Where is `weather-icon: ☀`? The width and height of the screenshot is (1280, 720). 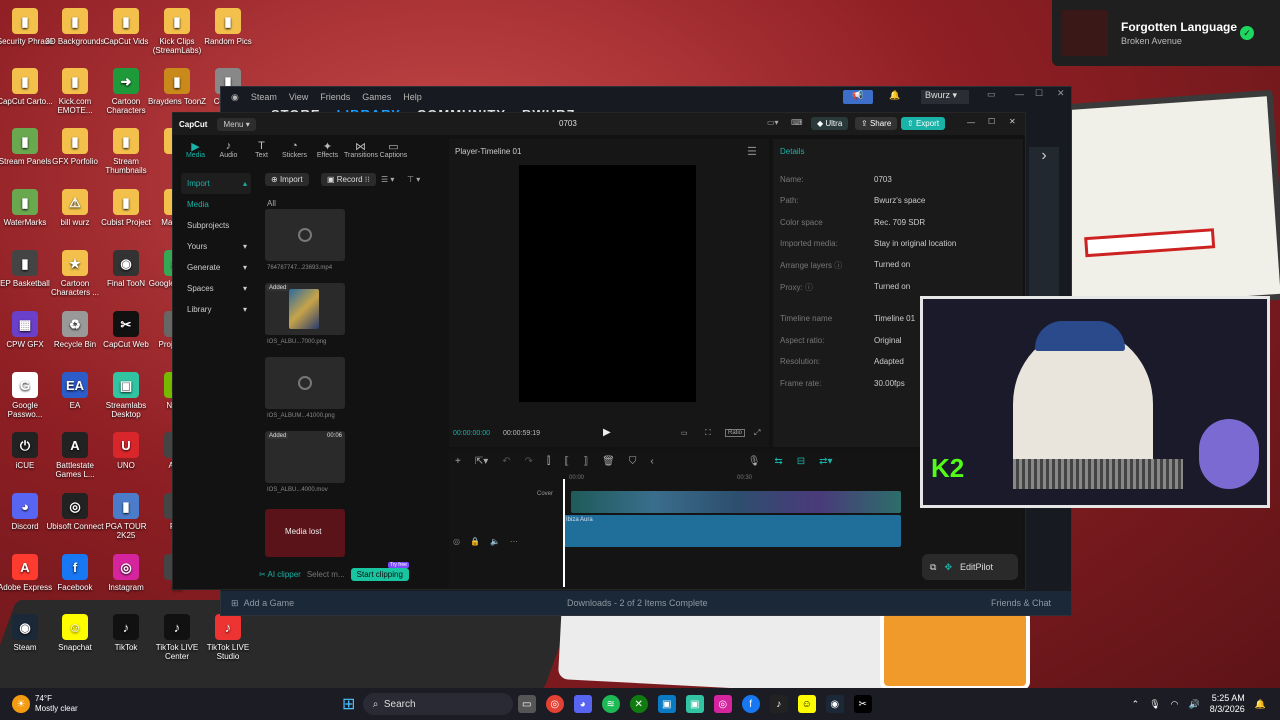 weather-icon: ☀ is located at coordinates (21, 704).